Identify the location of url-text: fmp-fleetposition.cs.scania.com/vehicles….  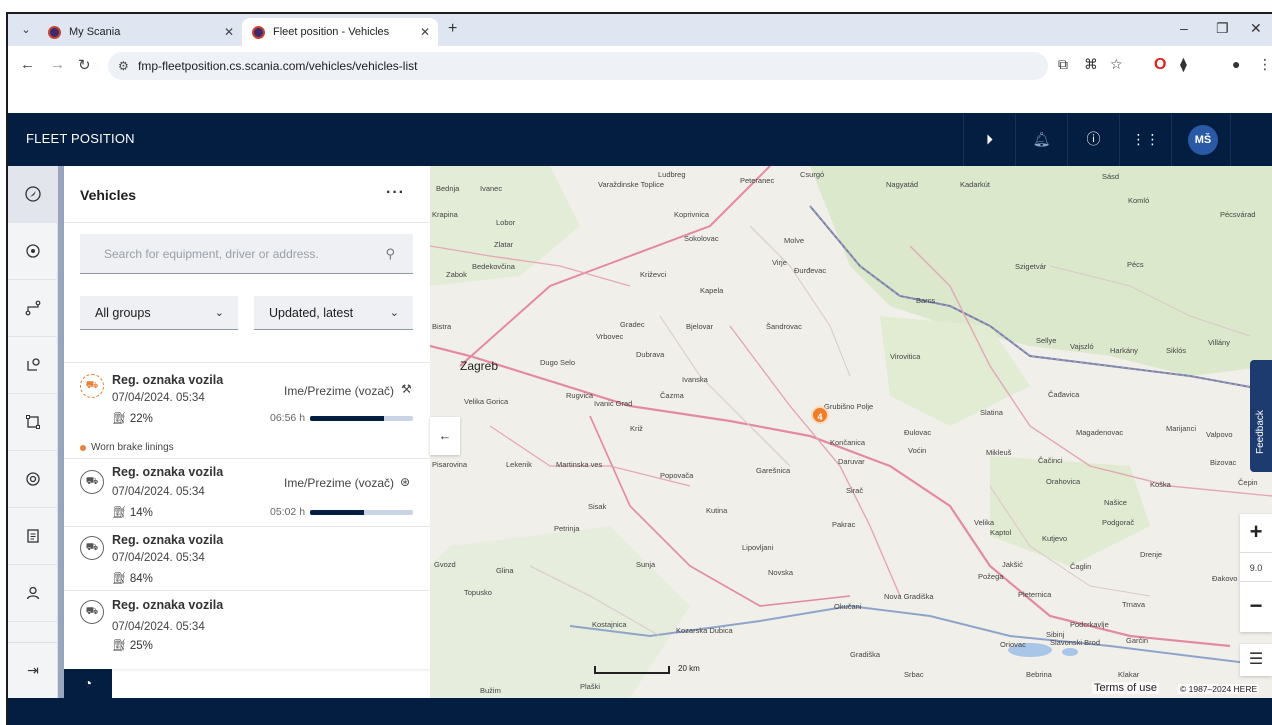
(278, 66).